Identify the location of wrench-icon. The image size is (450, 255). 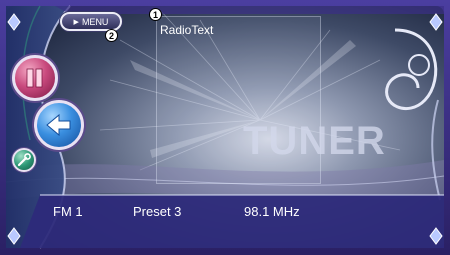
(24, 160).